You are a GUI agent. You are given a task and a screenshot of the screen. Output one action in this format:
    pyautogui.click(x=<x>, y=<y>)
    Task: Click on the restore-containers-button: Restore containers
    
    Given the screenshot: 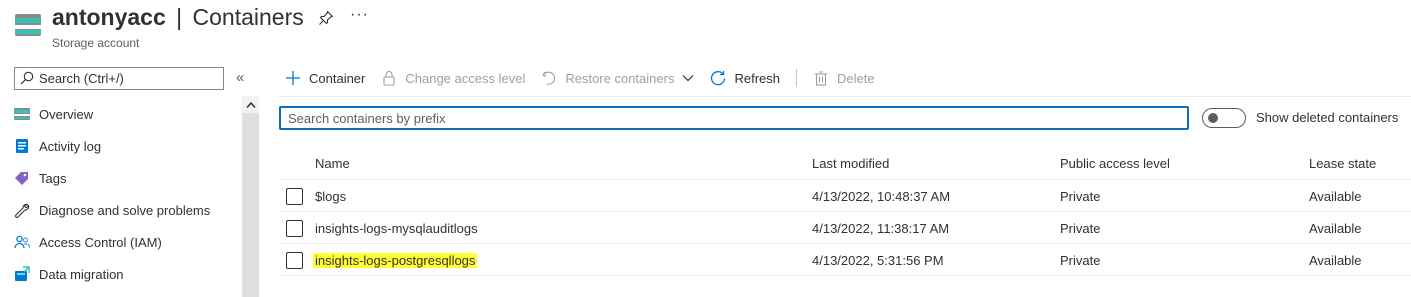 What is the action you would take?
    pyautogui.click(x=617, y=78)
    